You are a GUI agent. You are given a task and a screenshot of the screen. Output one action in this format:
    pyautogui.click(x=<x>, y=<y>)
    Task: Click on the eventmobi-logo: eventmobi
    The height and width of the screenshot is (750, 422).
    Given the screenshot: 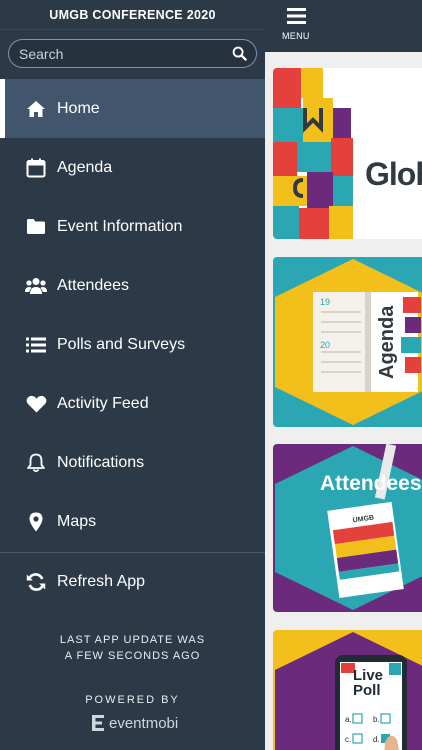 What is the action you would take?
    pyautogui.click(x=134, y=723)
    